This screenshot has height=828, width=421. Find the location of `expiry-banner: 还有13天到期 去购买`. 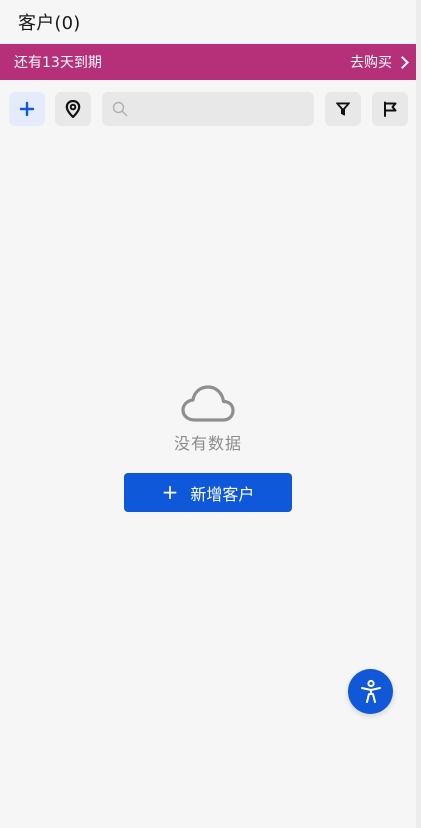

expiry-banner: 还有13天到期 去购买 is located at coordinates (210, 62).